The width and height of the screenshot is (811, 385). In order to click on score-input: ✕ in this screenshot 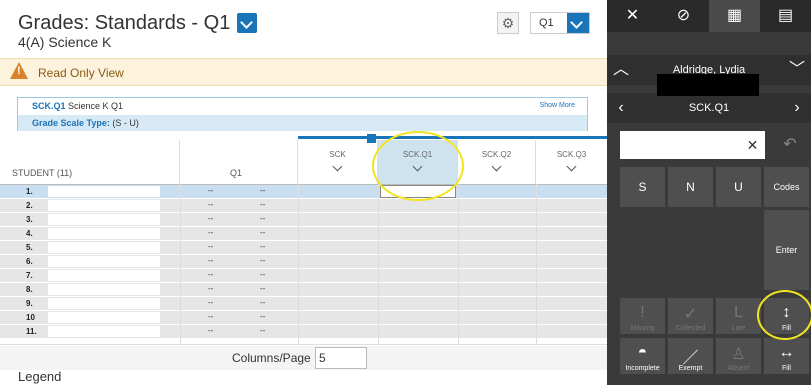, I will do `click(692, 145)`.